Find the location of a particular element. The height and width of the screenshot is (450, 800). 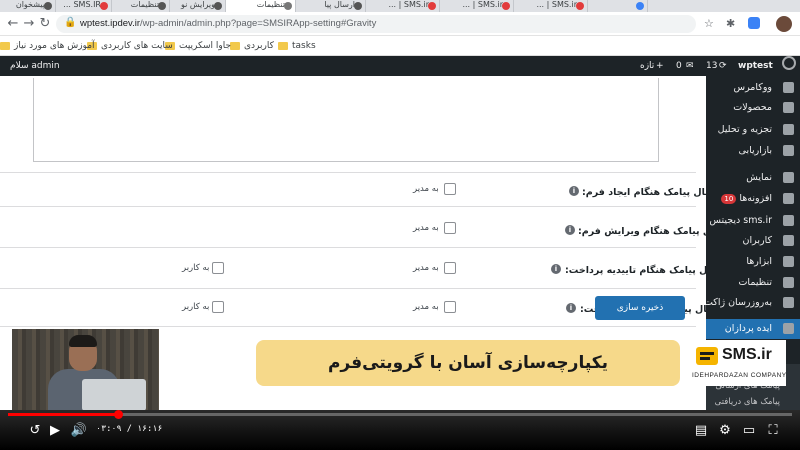

sidebar-item: نمایش is located at coordinates (753, 178).